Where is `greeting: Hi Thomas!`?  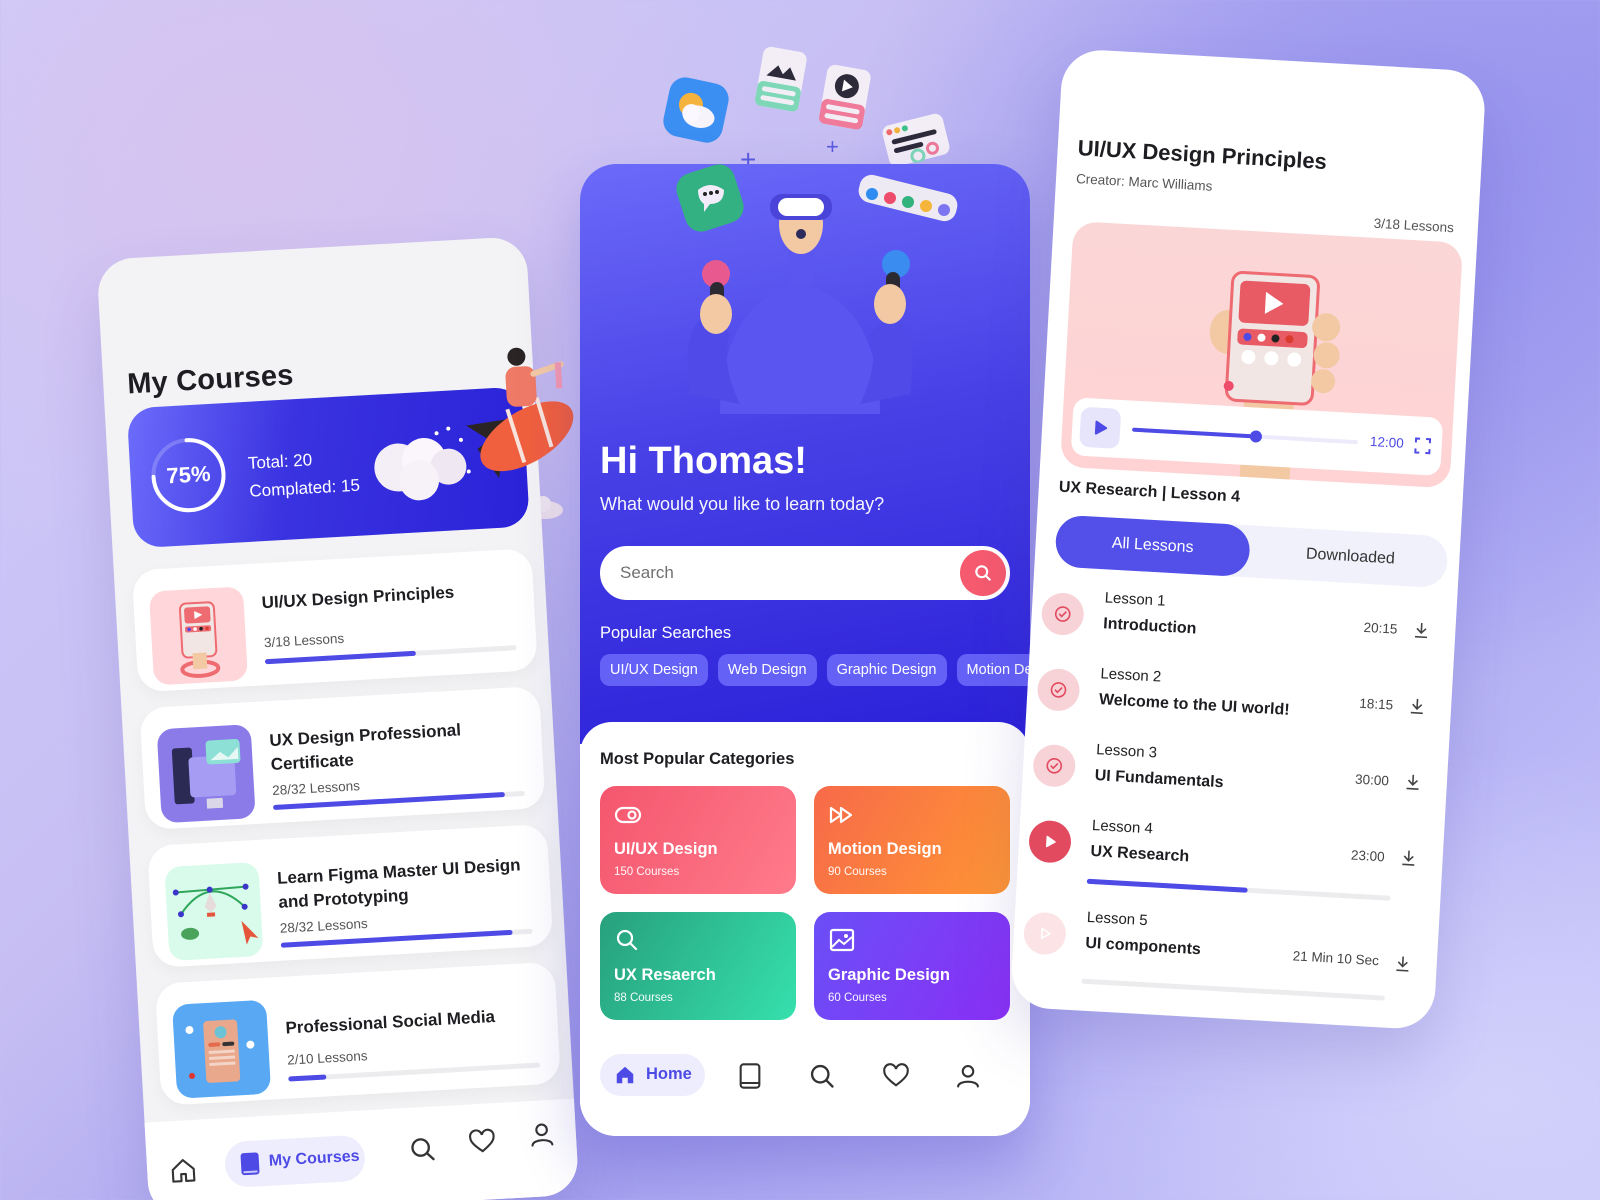 greeting: Hi Thomas! is located at coordinates (703, 461).